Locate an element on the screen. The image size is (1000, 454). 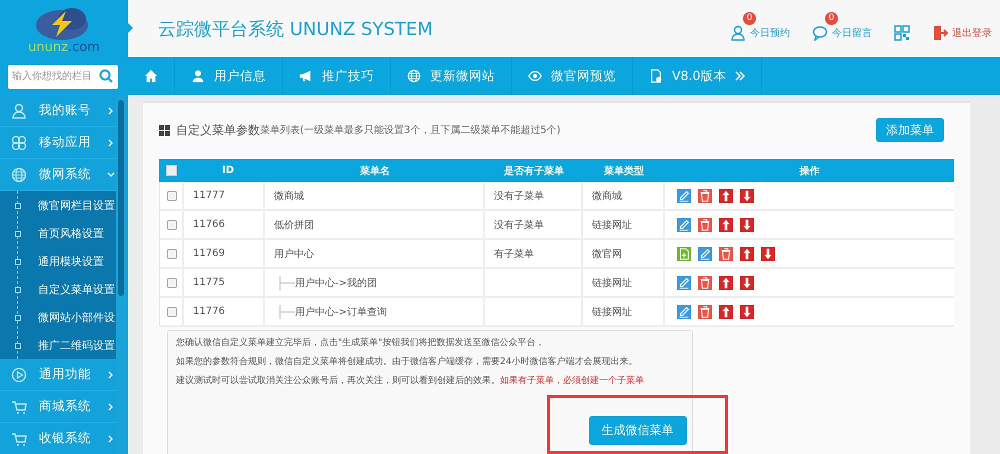
submenu-item: 推广二维码设置 is located at coordinates (76, 345).